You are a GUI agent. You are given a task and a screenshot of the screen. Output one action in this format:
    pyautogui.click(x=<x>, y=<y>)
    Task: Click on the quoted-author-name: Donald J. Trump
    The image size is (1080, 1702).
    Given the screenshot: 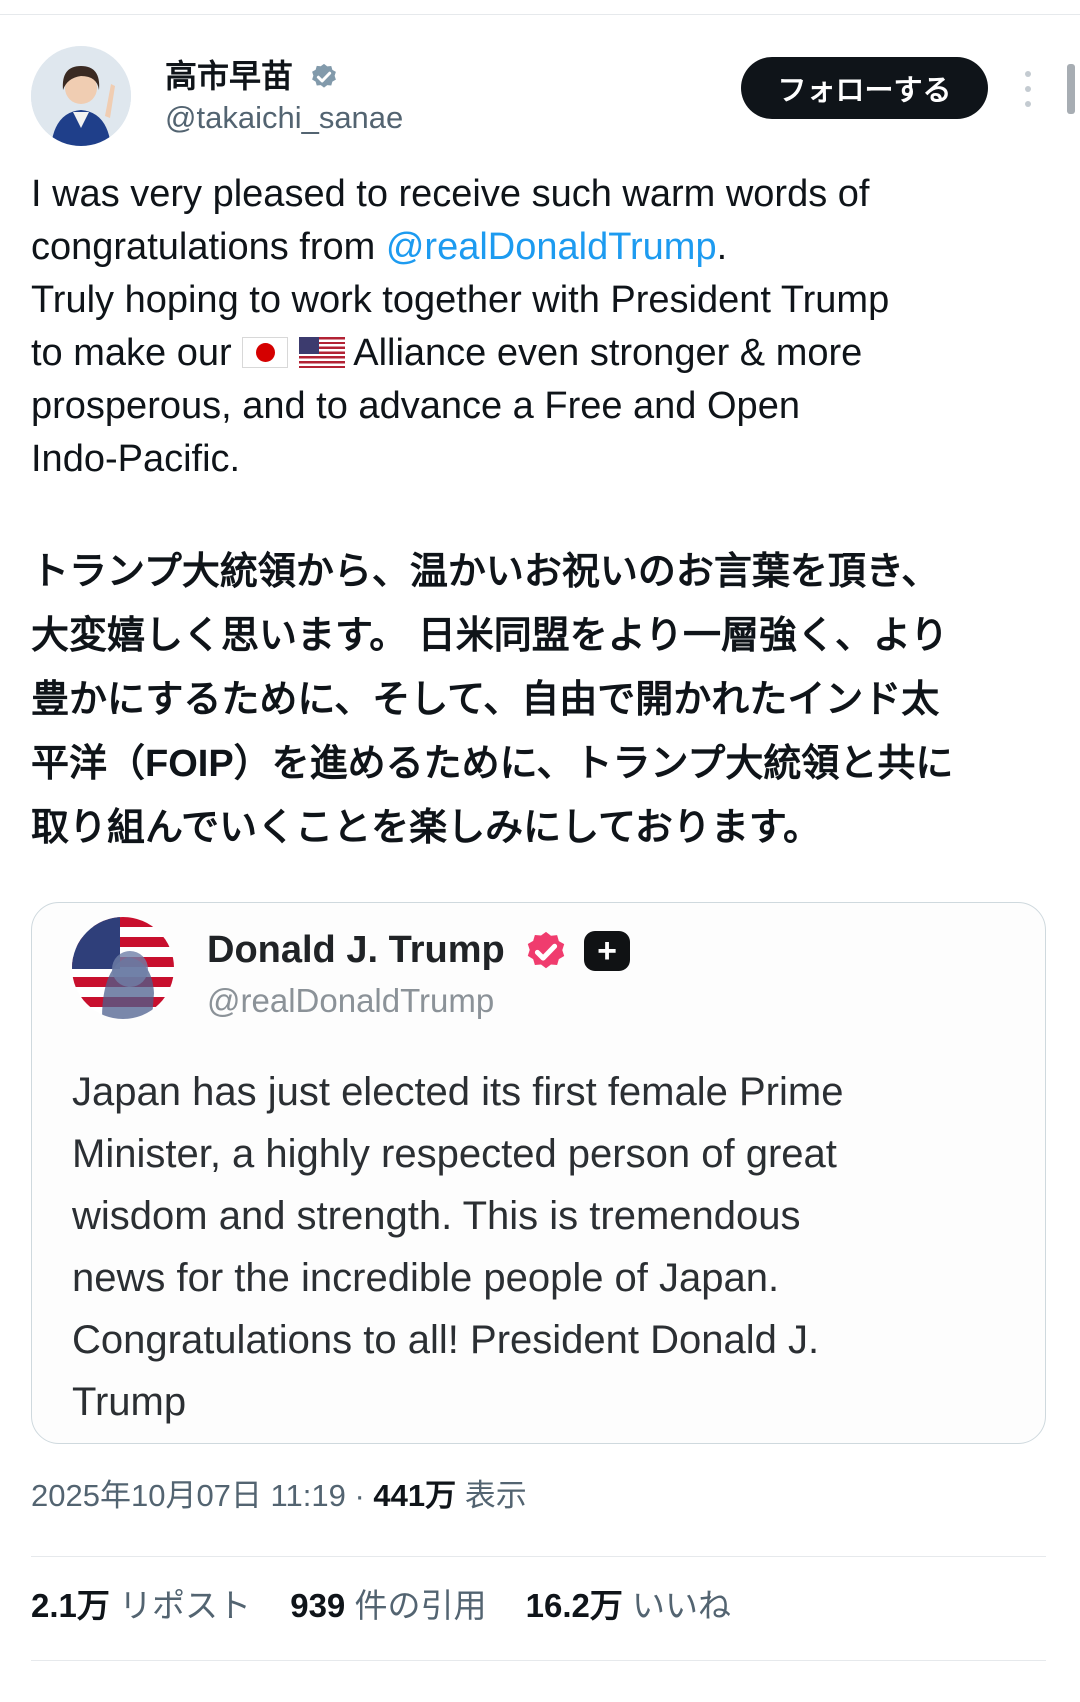 What is the action you would take?
    pyautogui.click(x=356, y=950)
    